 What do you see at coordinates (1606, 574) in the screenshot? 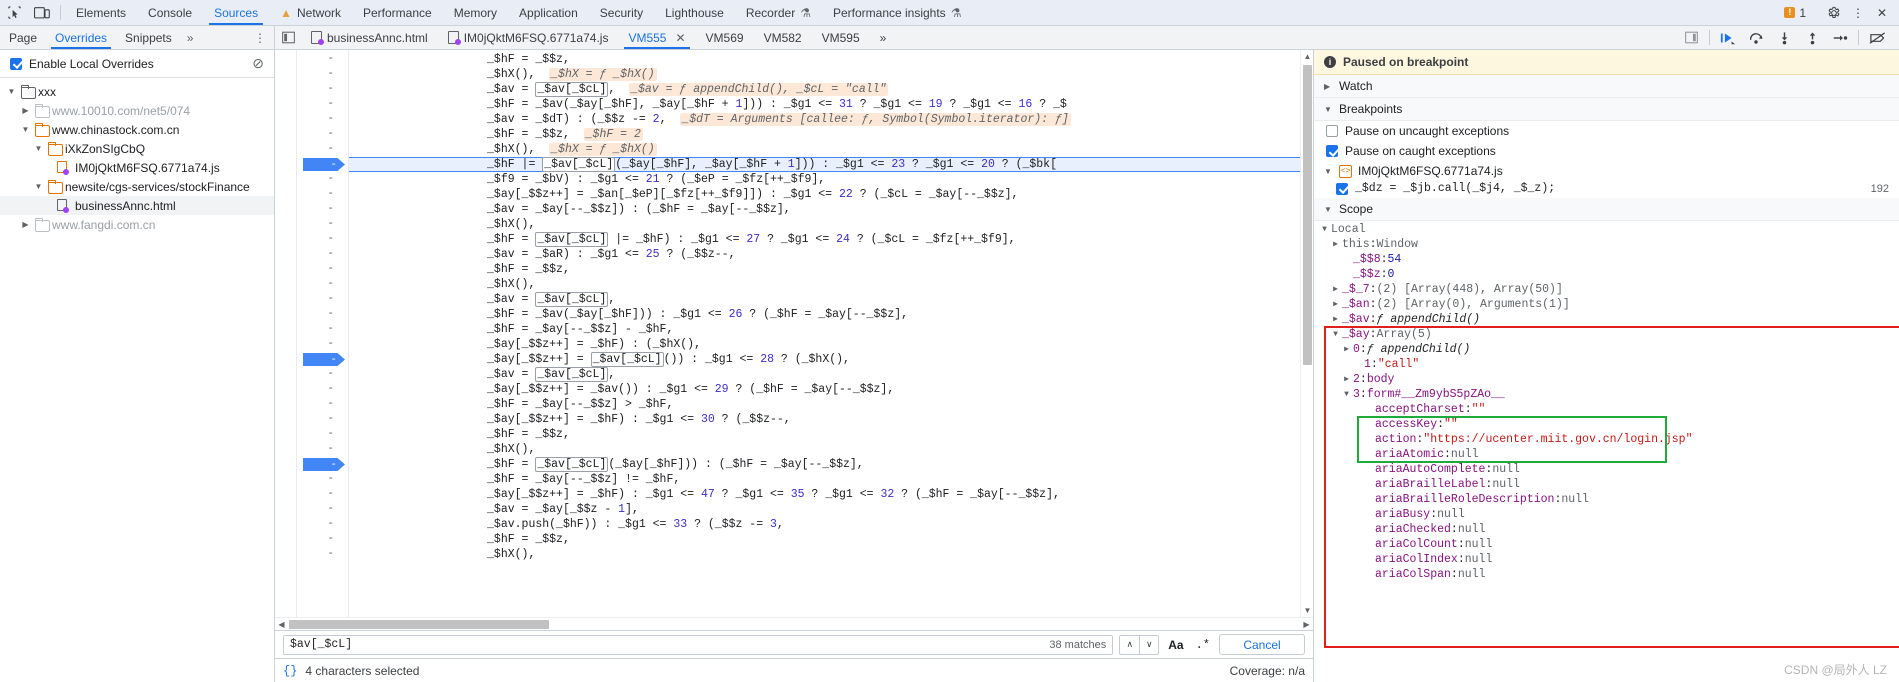
I see `scope-row: ariaColSpan: null` at bounding box center [1606, 574].